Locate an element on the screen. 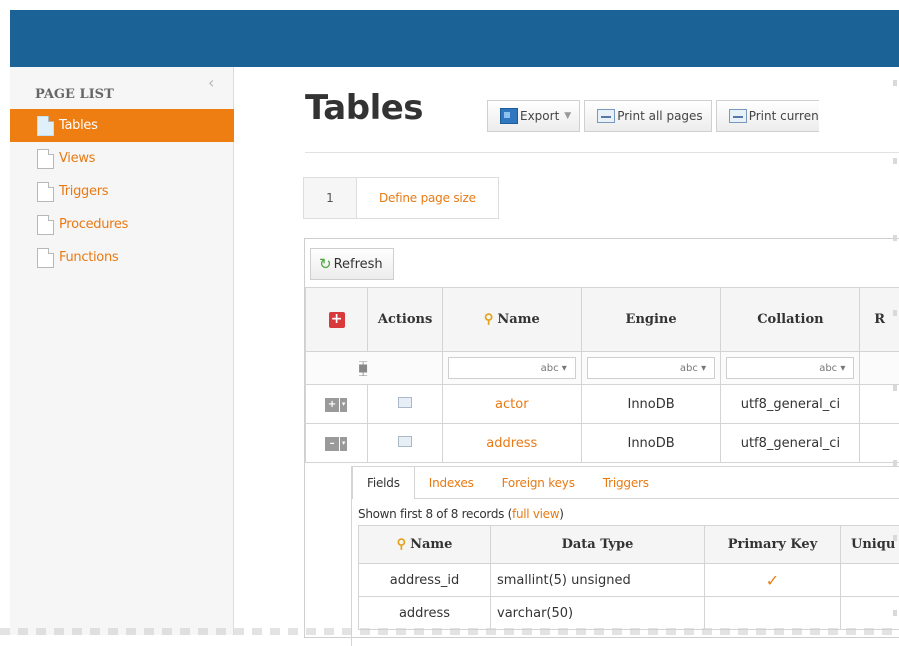  column-header-unique: Uniqu is located at coordinates (870, 545).